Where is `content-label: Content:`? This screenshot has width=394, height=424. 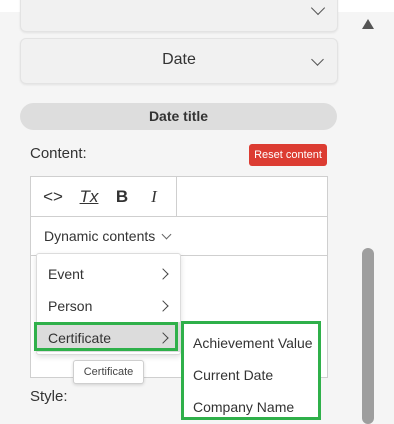 content-label: Content: is located at coordinates (58, 153).